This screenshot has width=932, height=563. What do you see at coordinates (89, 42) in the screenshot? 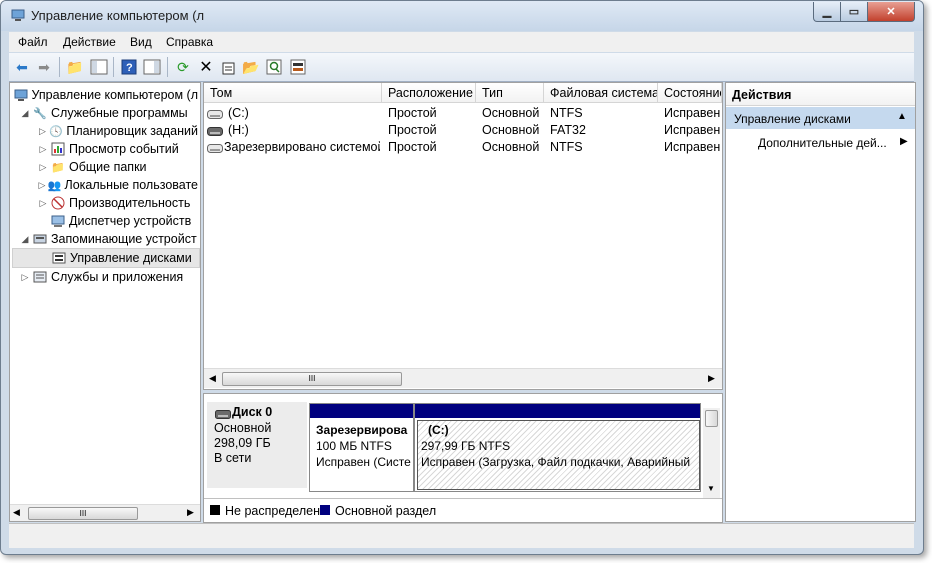
I see `menu-action: Действие` at bounding box center [89, 42].